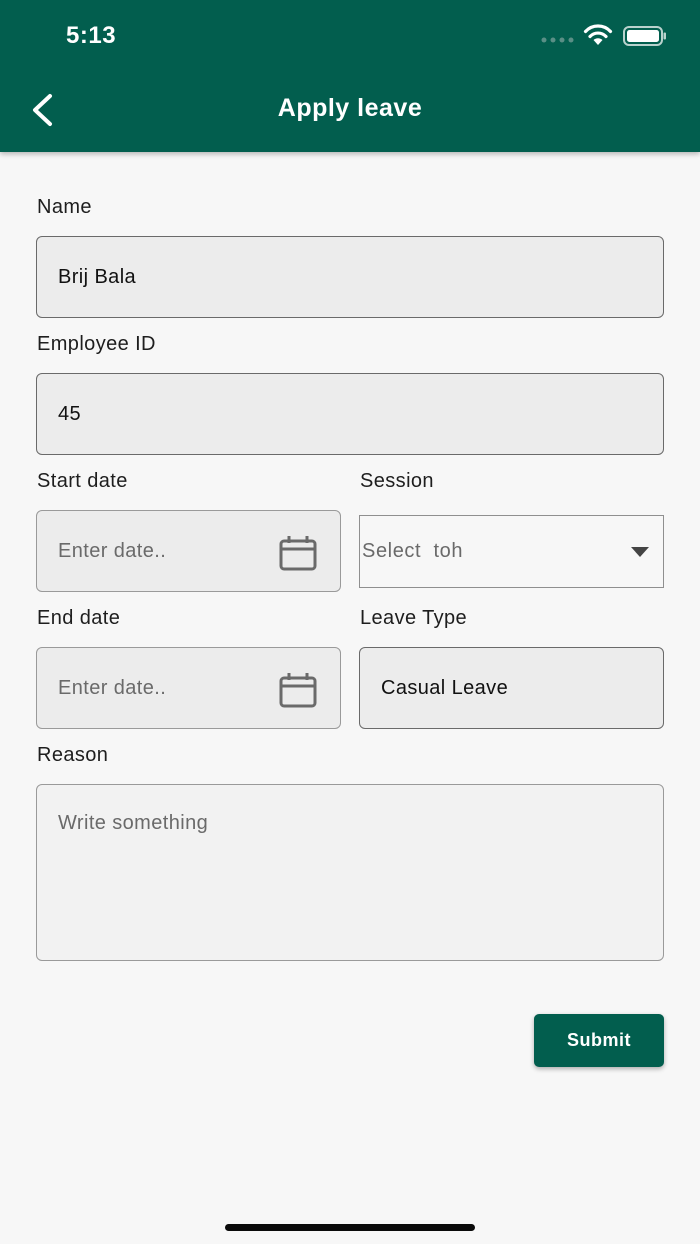 This screenshot has height=1244, width=700. I want to click on home-indicator, so click(350, 1227).